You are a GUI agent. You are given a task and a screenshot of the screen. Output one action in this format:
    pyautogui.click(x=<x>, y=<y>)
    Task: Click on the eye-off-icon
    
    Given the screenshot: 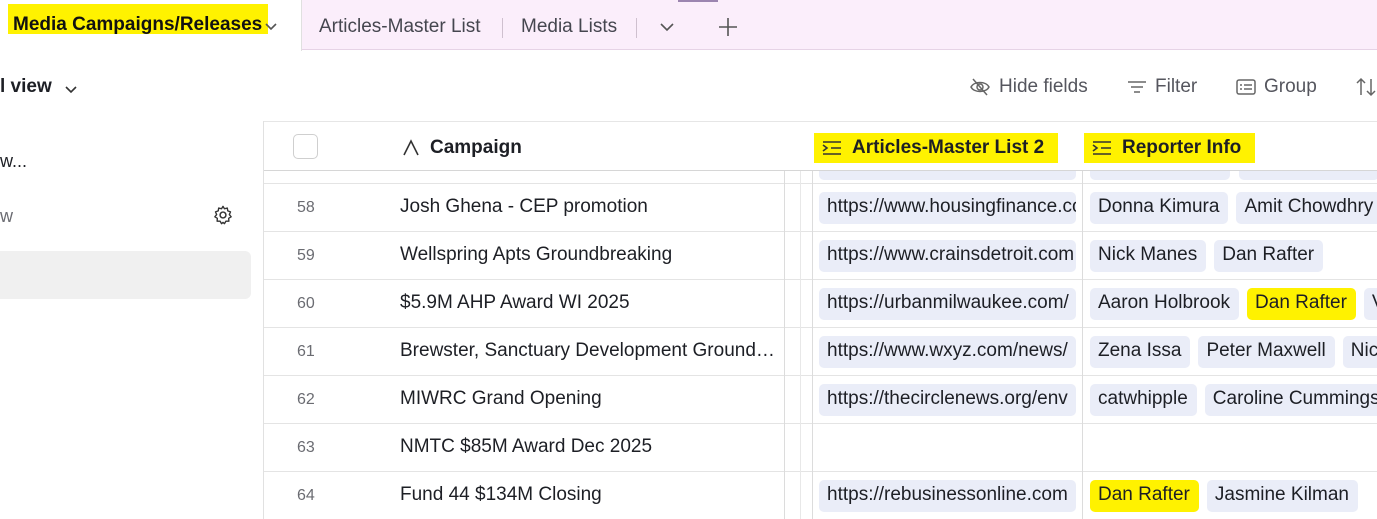 What is the action you would take?
    pyautogui.click(x=980, y=87)
    